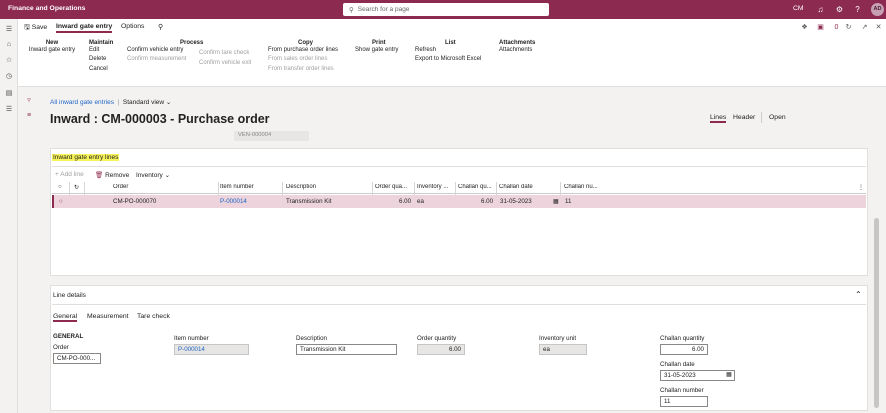 Image resolution: width=886 pixels, height=413 pixels. I want to click on attachments-button: Attachments, so click(517, 50).